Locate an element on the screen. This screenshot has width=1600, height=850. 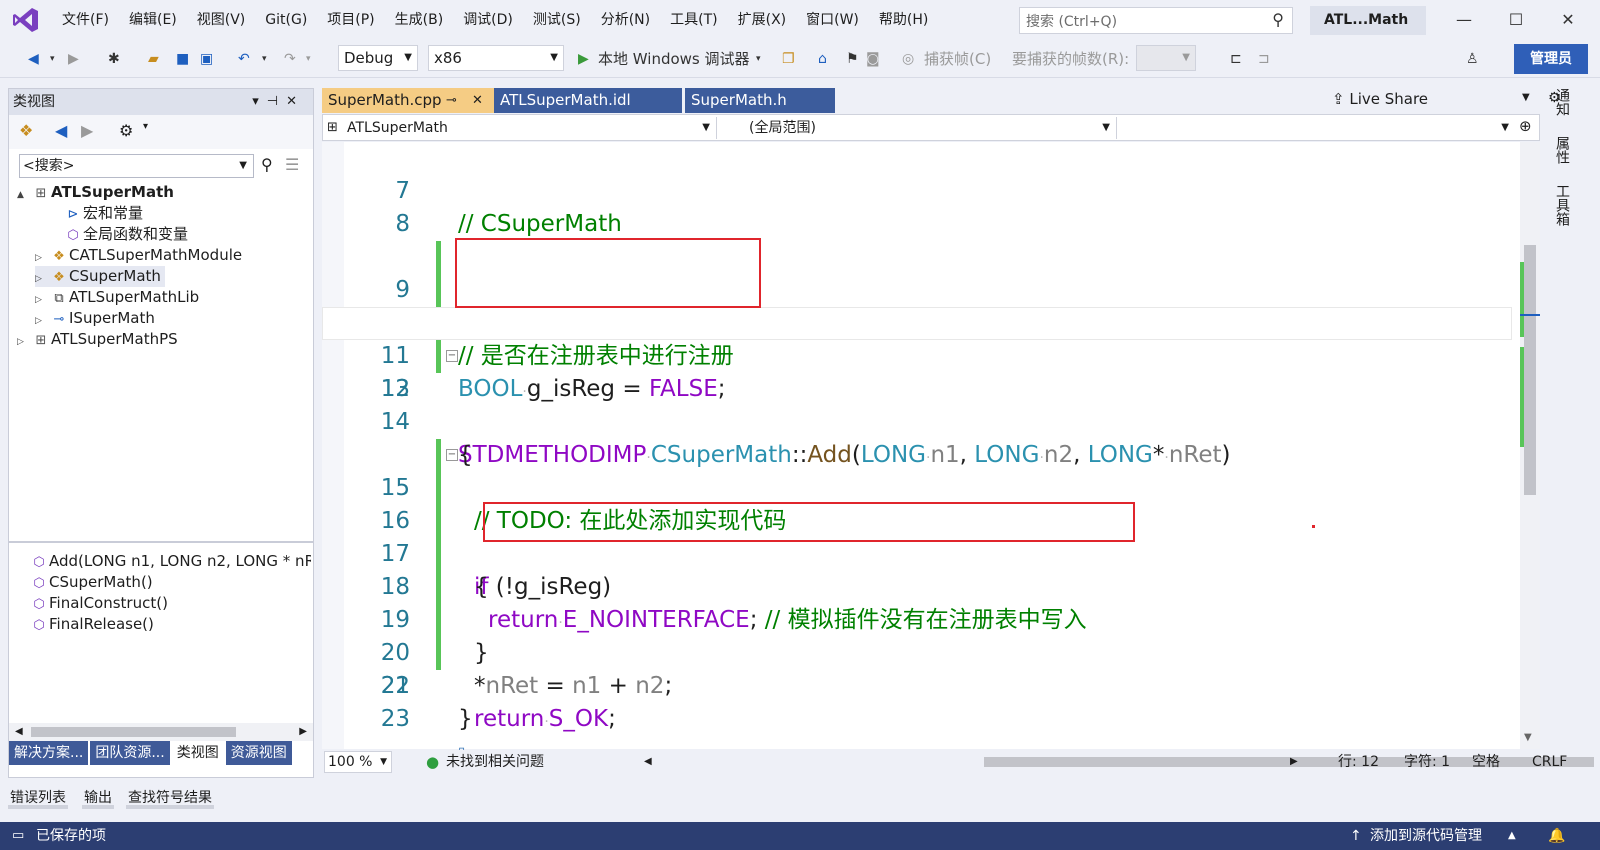
tab-output: 输出 is located at coordinates (98, 798).